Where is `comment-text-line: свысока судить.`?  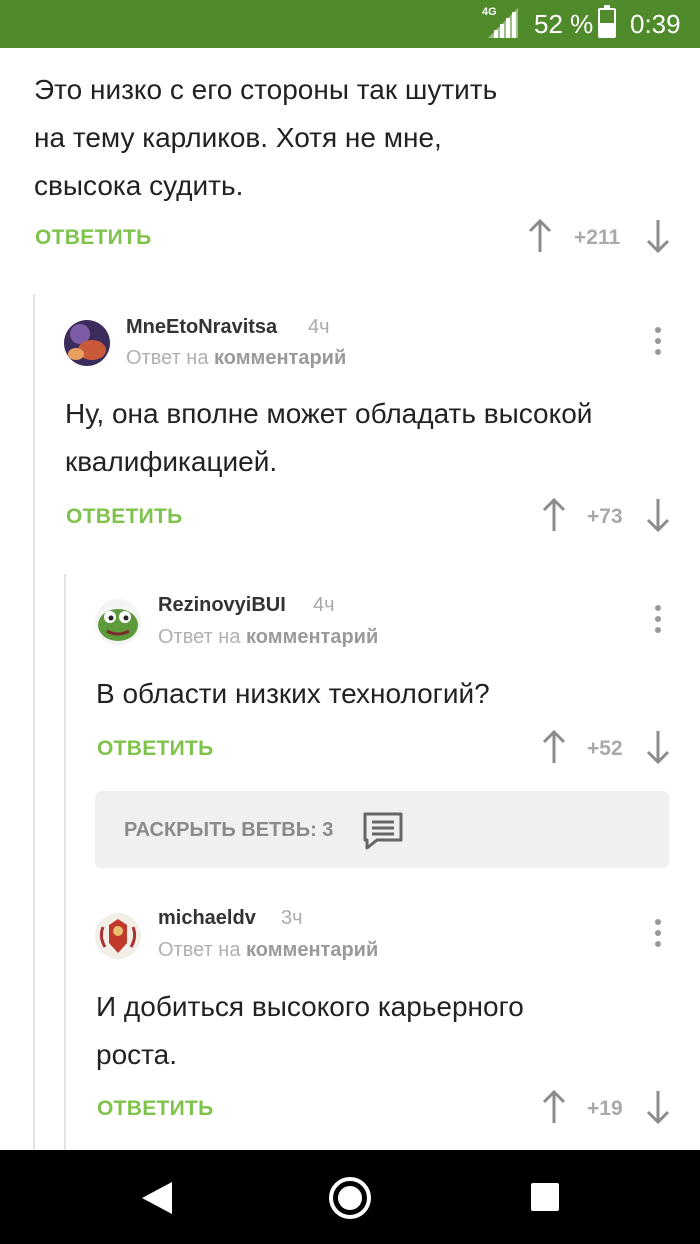 comment-text-line: свысока судить. is located at coordinates (139, 185).